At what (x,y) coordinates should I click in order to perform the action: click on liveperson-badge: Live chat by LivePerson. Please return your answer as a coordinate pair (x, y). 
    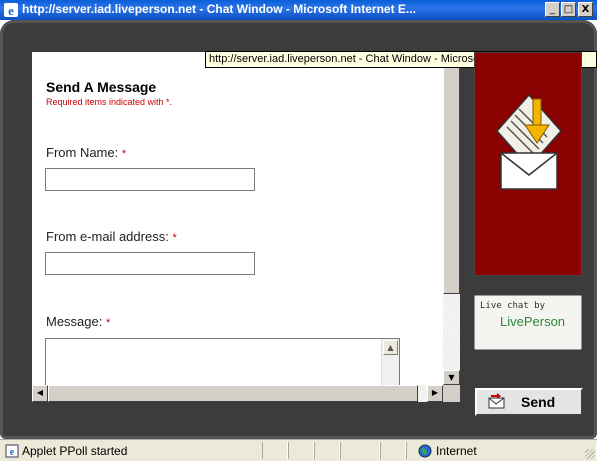
    Looking at the image, I should click on (528, 322).